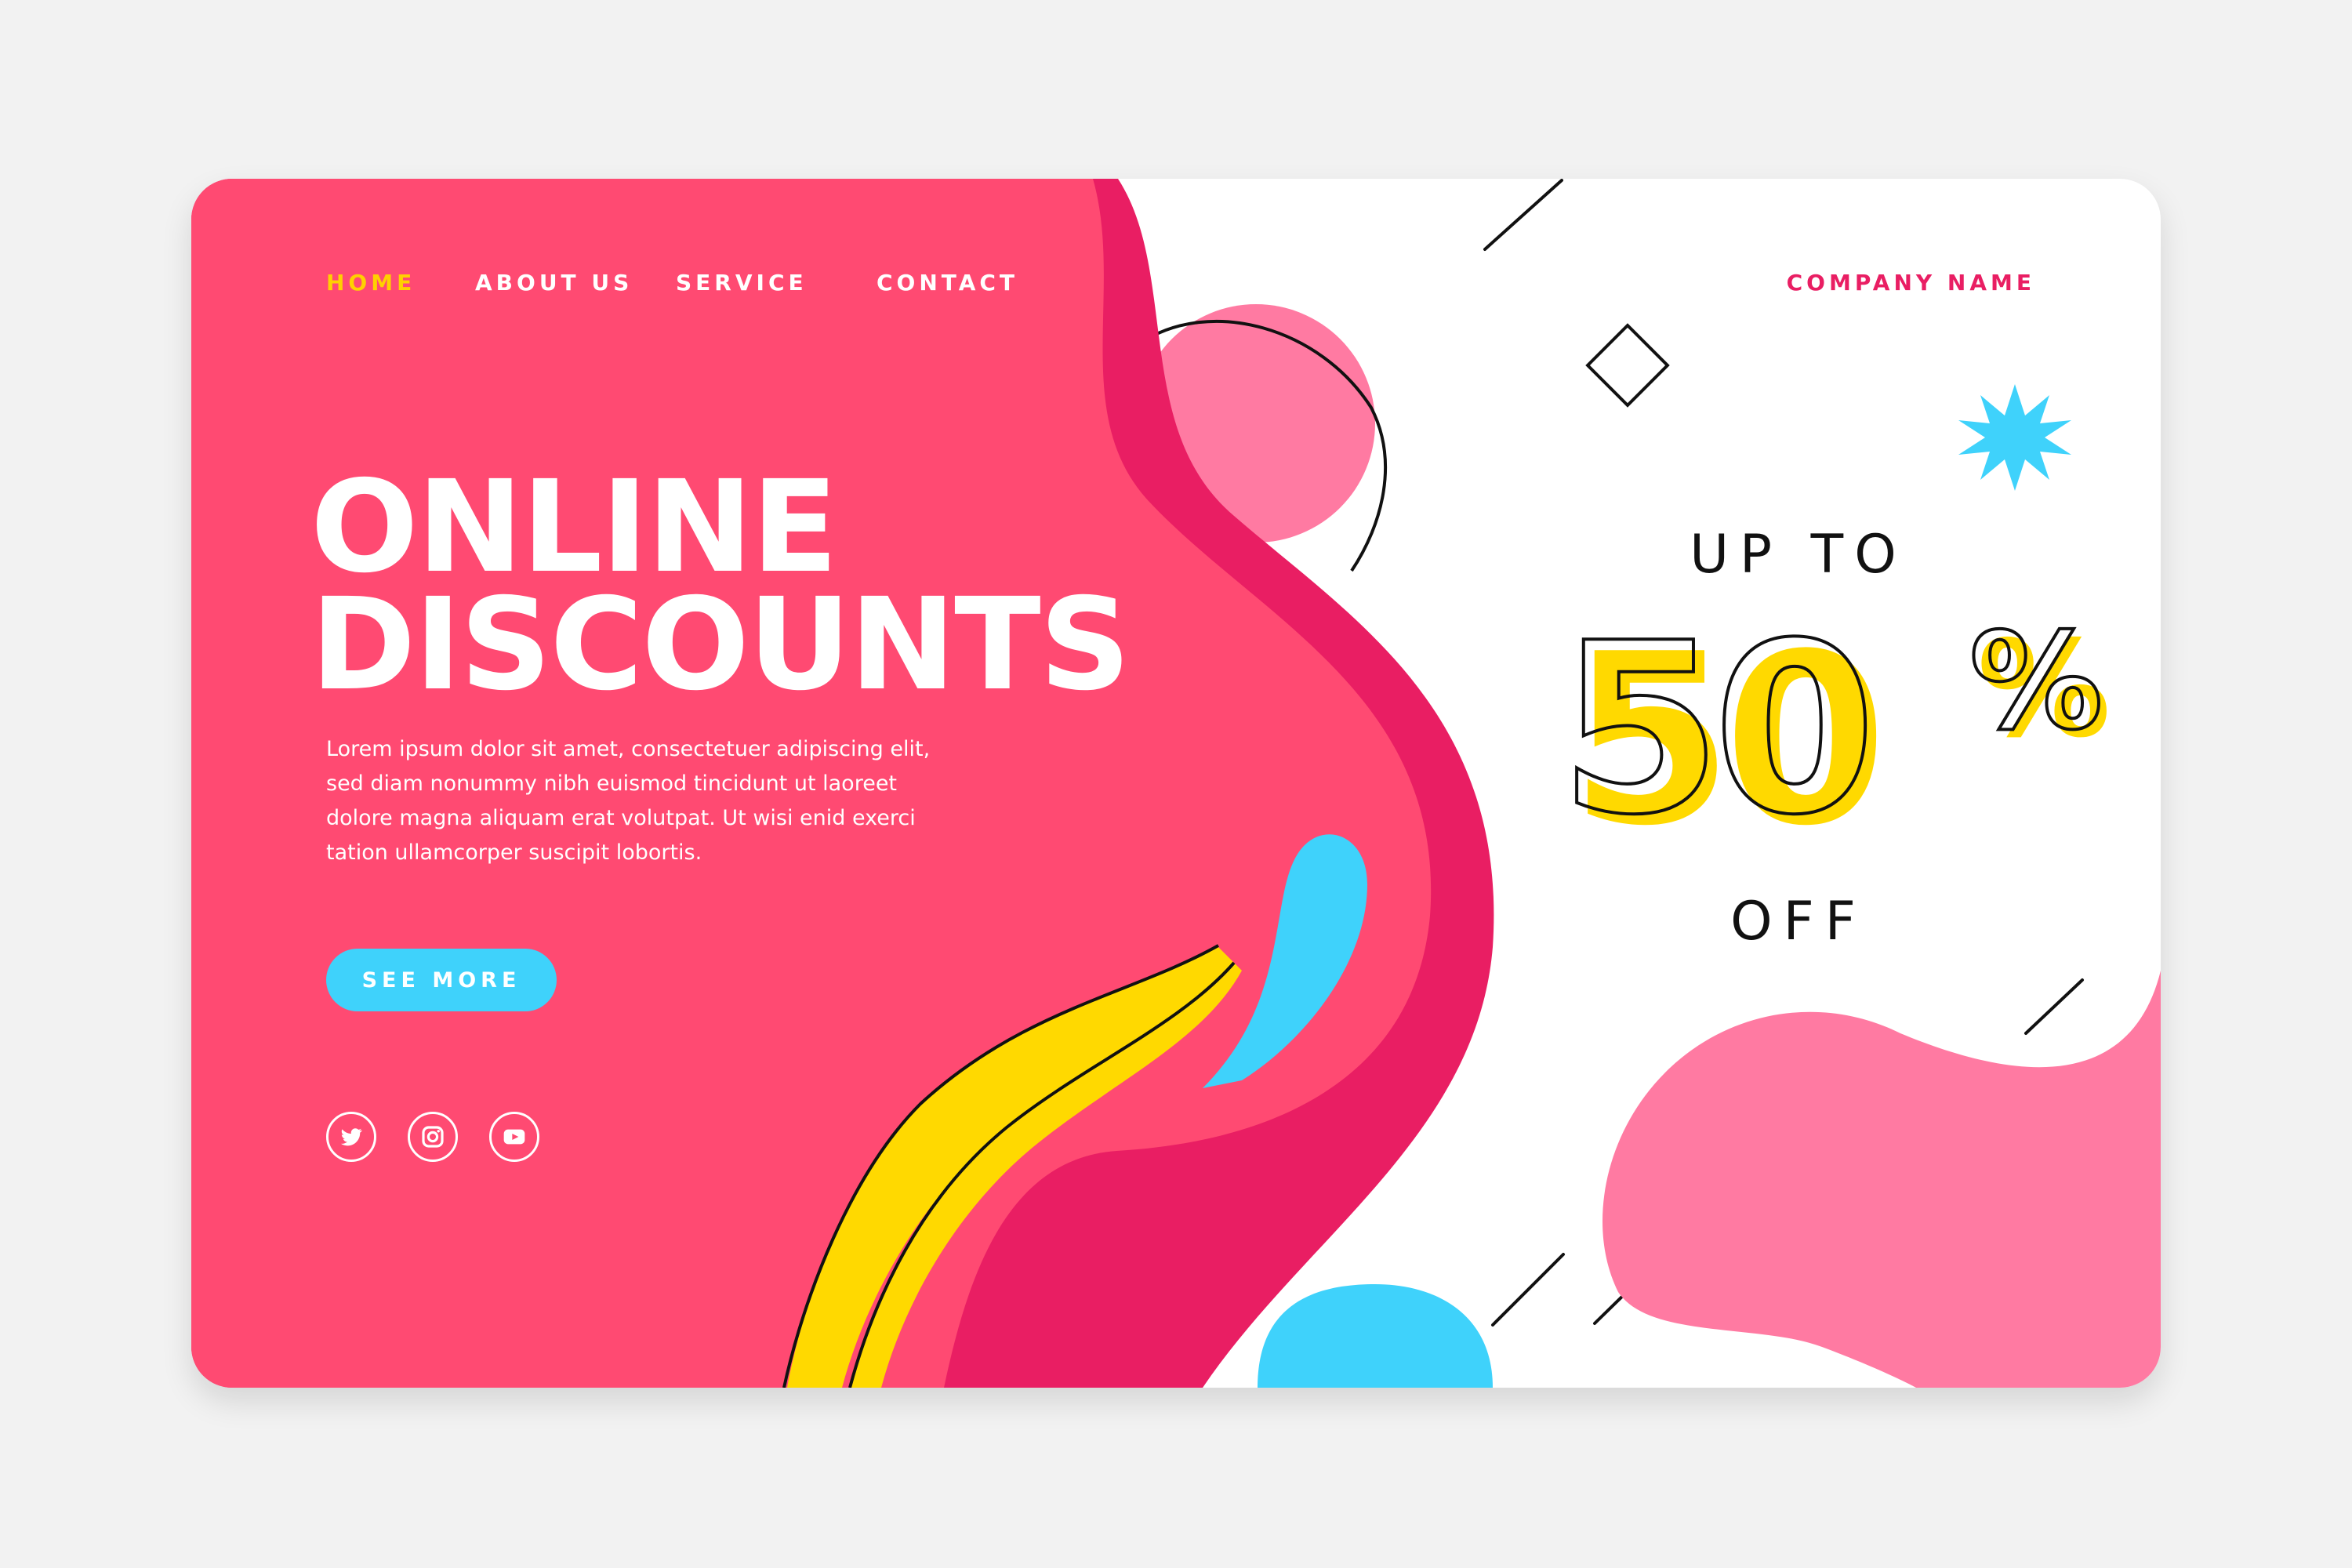  I want to click on nav-item-about-us: ABOUT US, so click(554, 283).